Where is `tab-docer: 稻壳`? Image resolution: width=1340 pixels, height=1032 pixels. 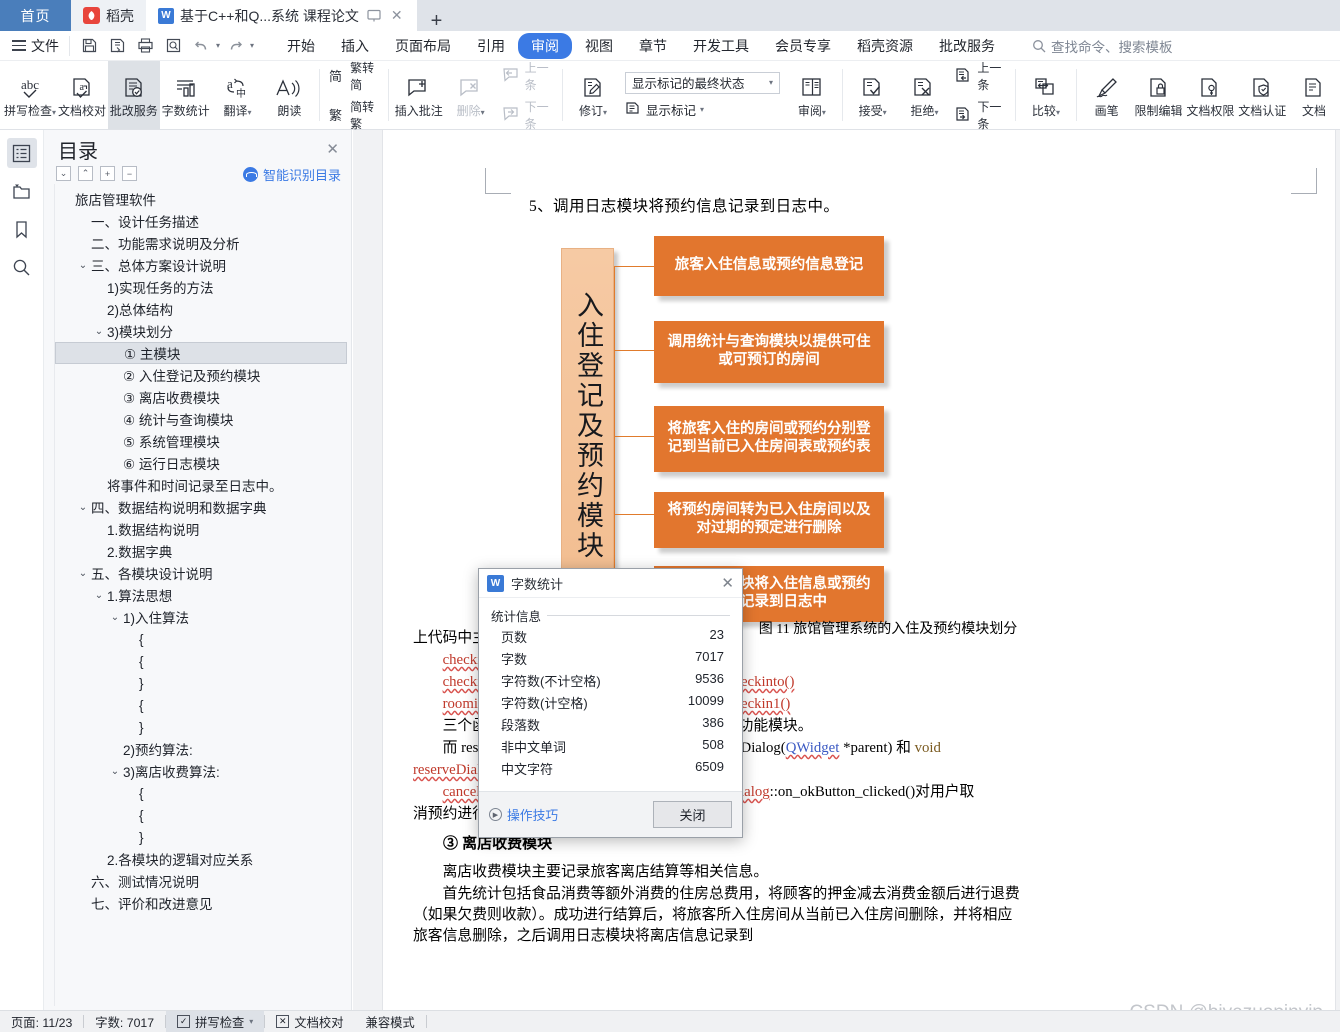
tab-docer: 稻壳 is located at coordinates (108, 15).